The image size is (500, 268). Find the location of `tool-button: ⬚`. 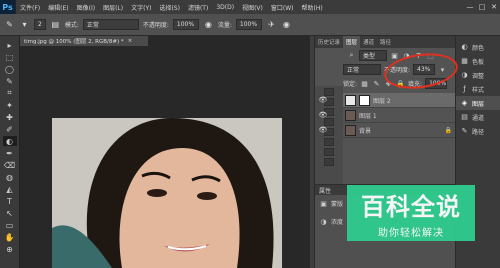

tool-button: ⬚ is located at coordinates (10, 57).